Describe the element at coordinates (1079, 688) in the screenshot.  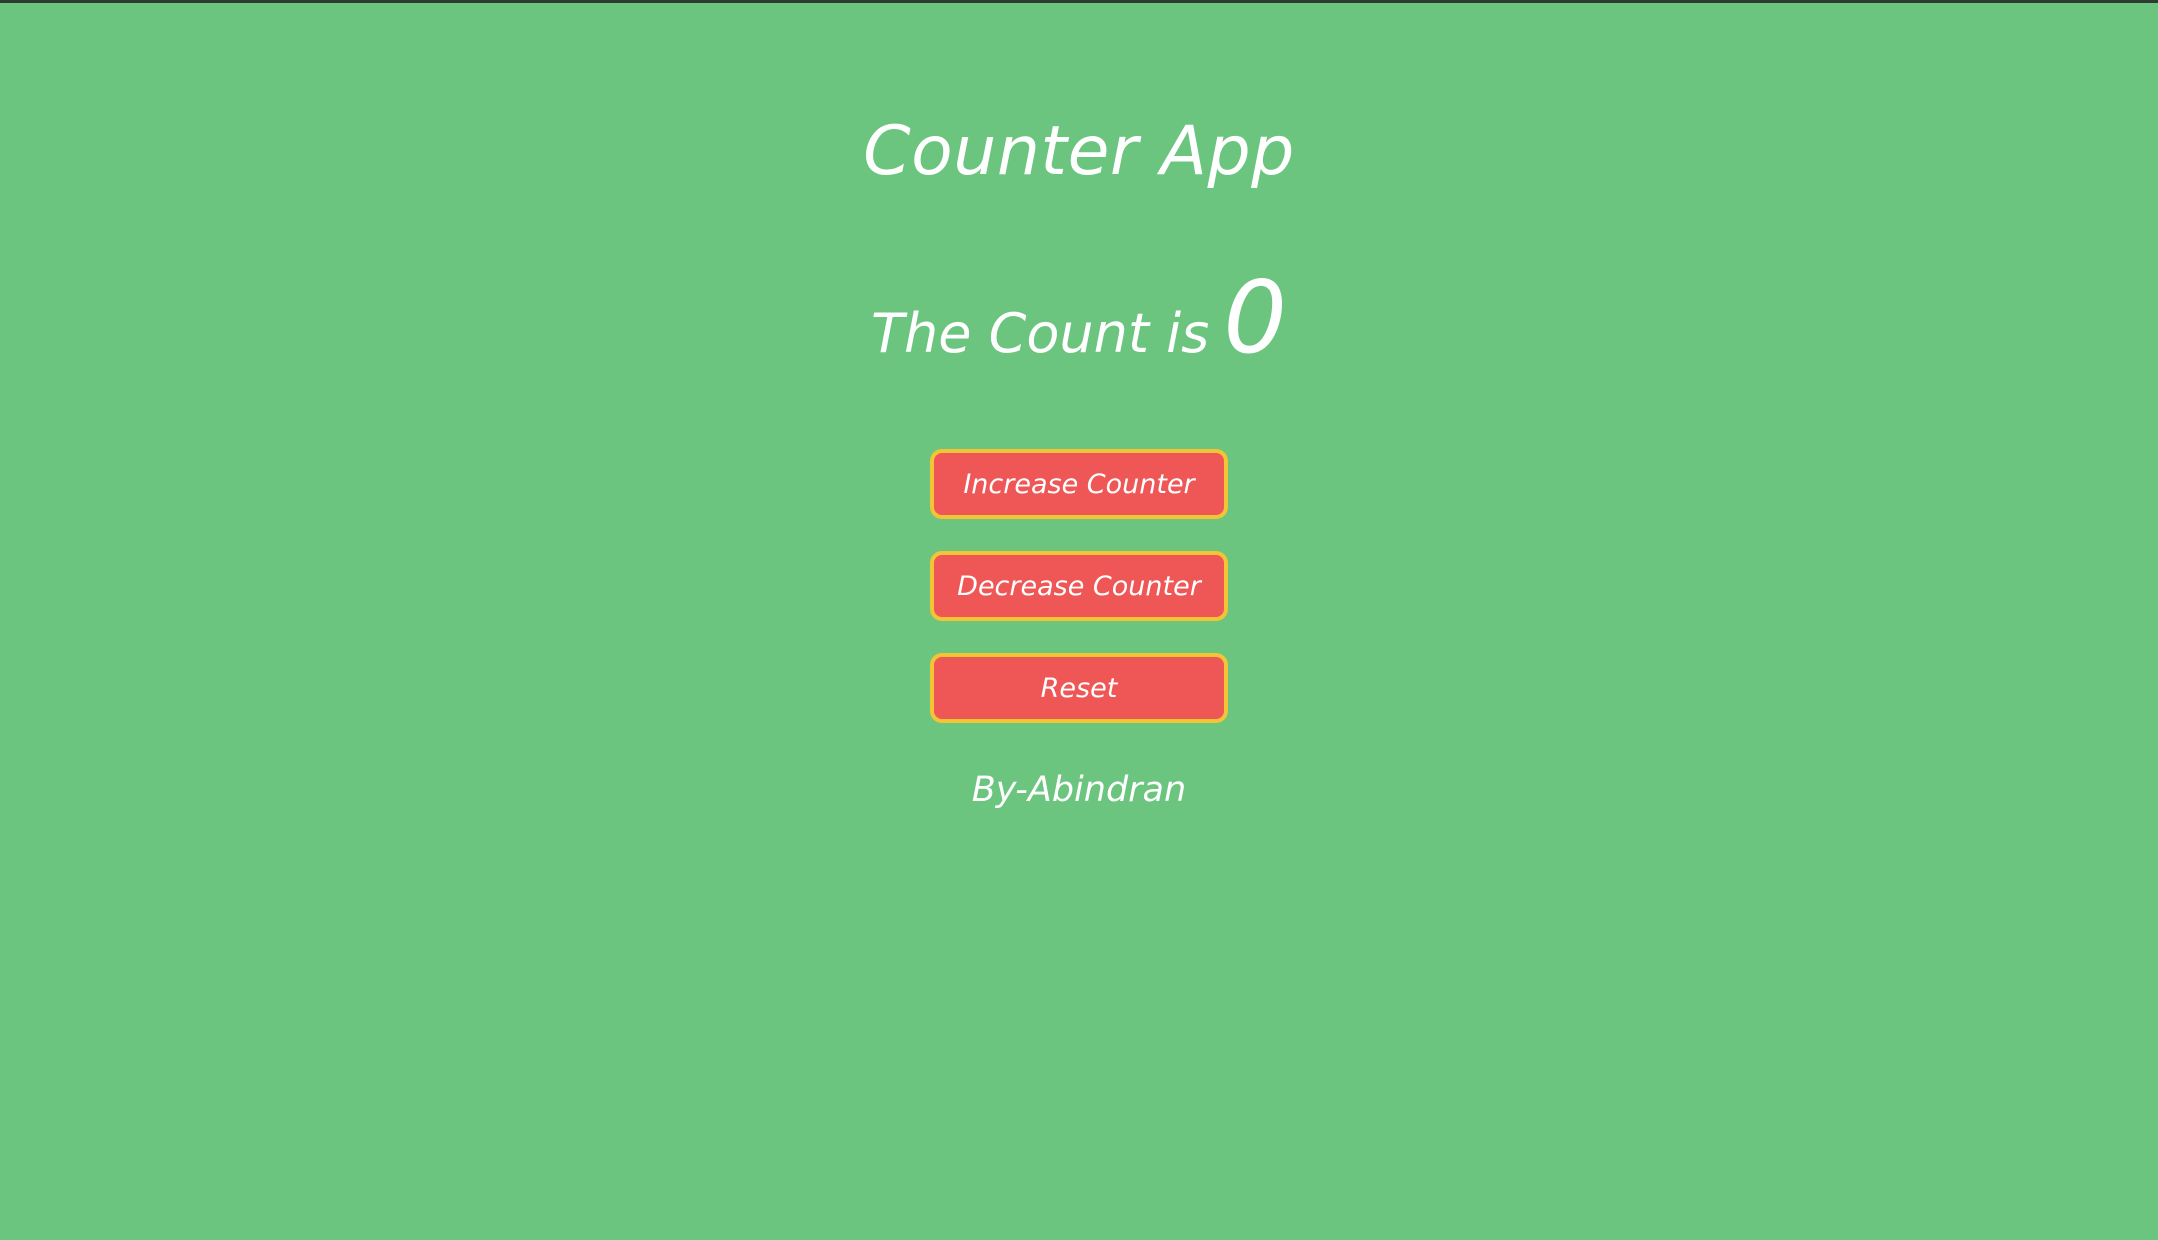
I see `reset-button: Reset` at that location.